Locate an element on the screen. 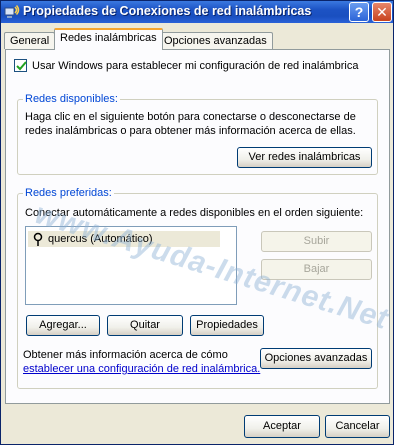  preferred-networks-list: quercus (Automático) is located at coordinates (131, 265).